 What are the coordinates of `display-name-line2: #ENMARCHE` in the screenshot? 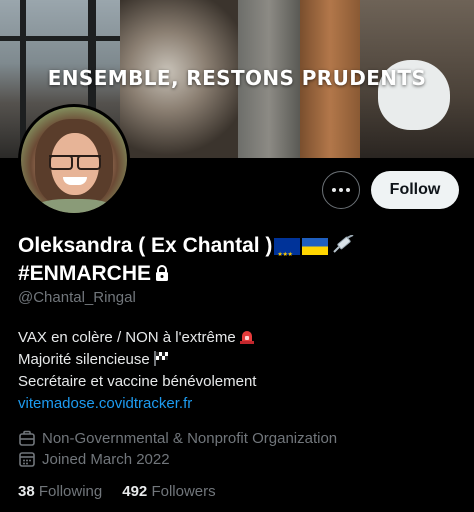 It's located at (85, 273).